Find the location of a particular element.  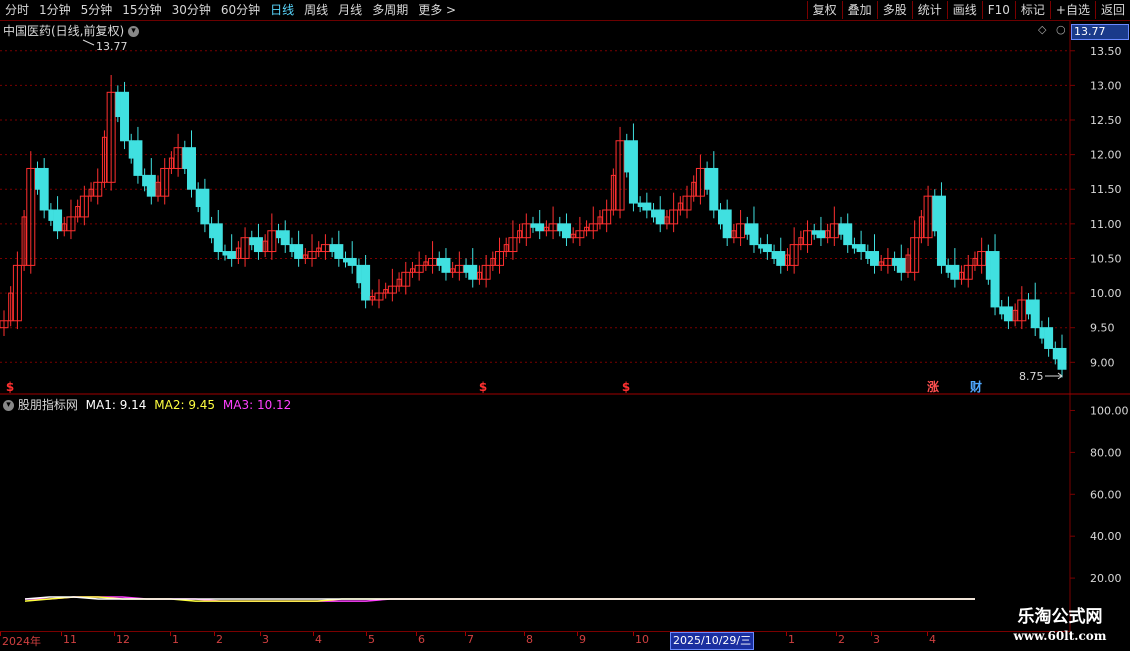

low-price-label: 8.75 is located at coordinates (1031, 376).